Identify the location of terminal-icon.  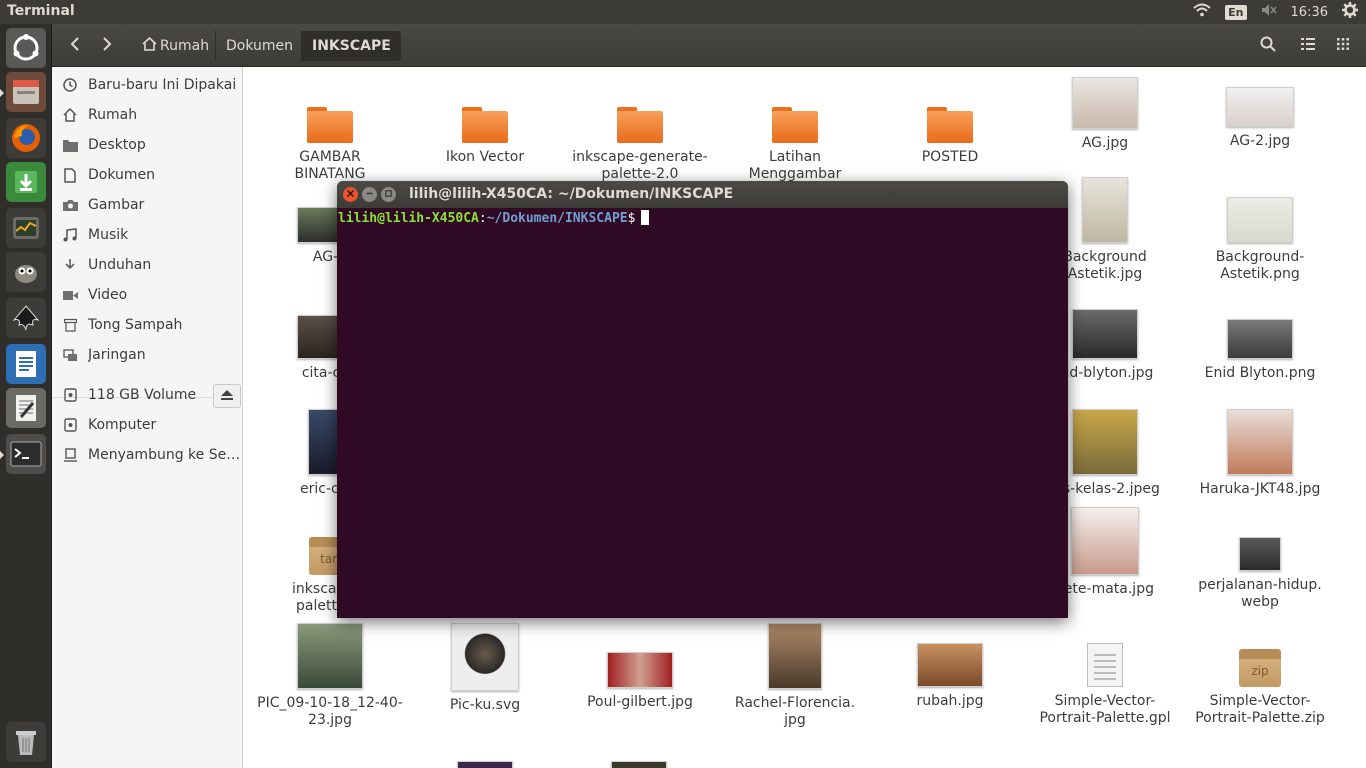
(23, 454).